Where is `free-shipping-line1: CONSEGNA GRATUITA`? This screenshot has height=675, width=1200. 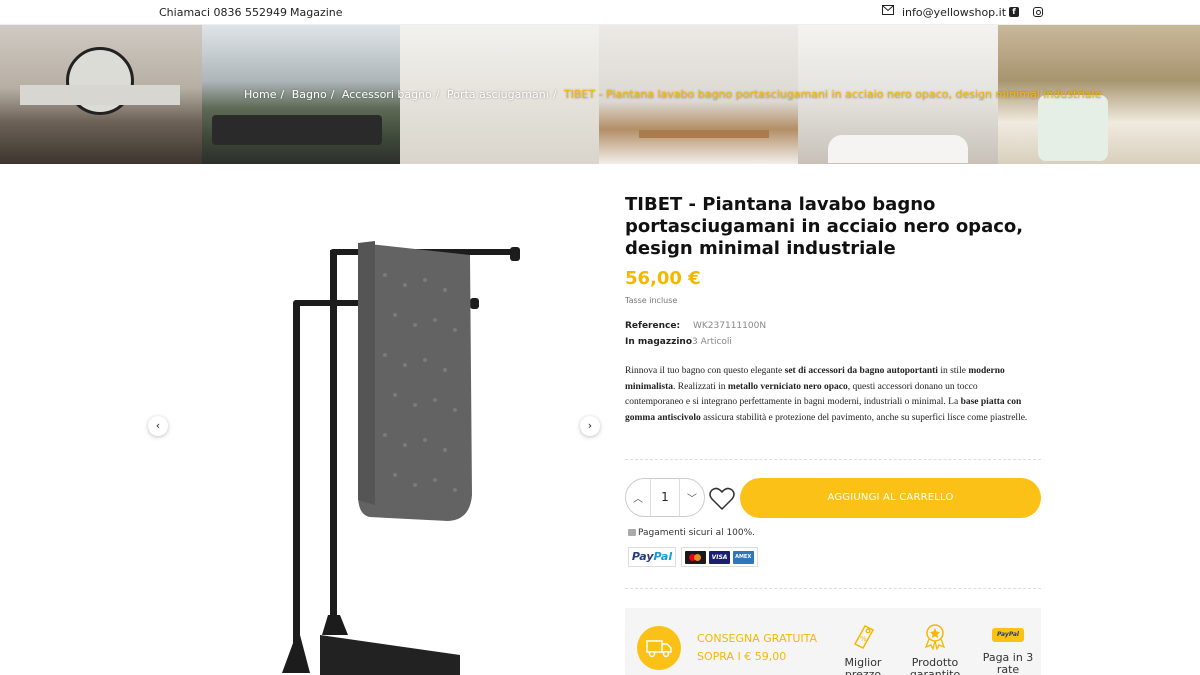 free-shipping-line1: CONSEGNA GRATUITA is located at coordinates (757, 638).